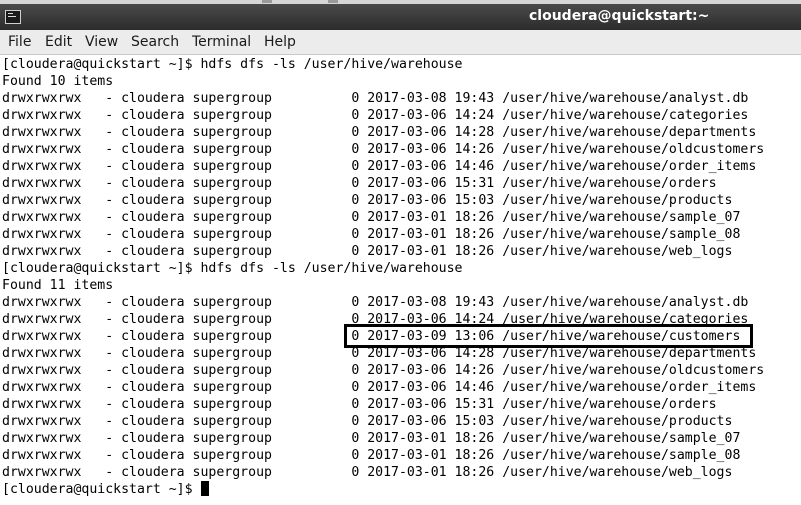  What do you see at coordinates (58, 285) in the screenshot?
I see `terminal-line: Found 11 items` at bounding box center [58, 285].